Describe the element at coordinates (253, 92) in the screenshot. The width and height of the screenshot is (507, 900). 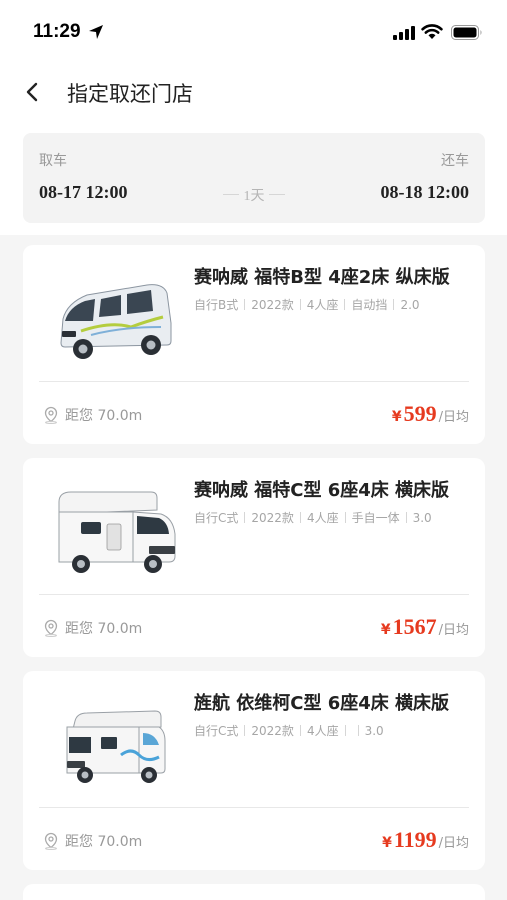
I see `nav-bar: 指定取还门店` at that location.